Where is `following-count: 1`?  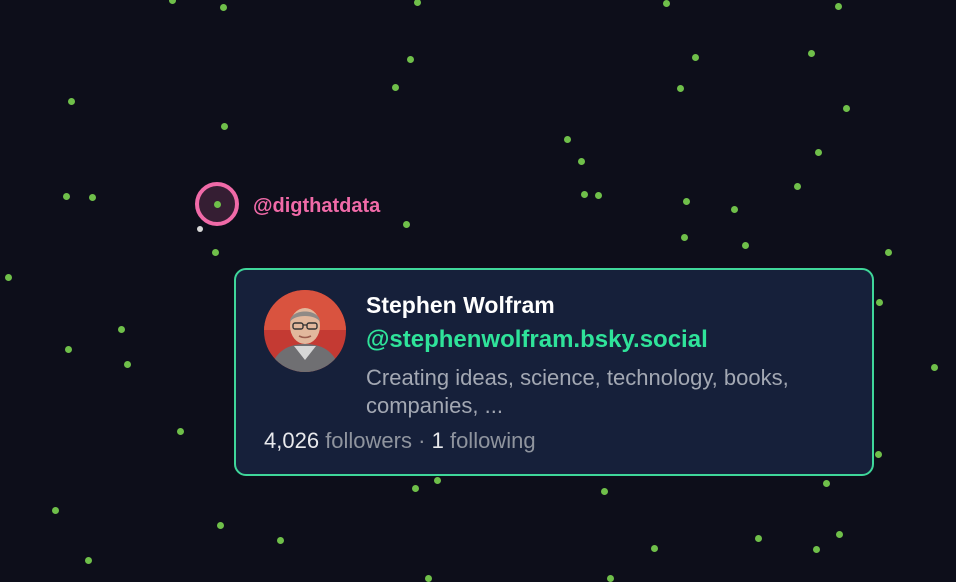 following-count: 1 is located at coordinates (437, 440).